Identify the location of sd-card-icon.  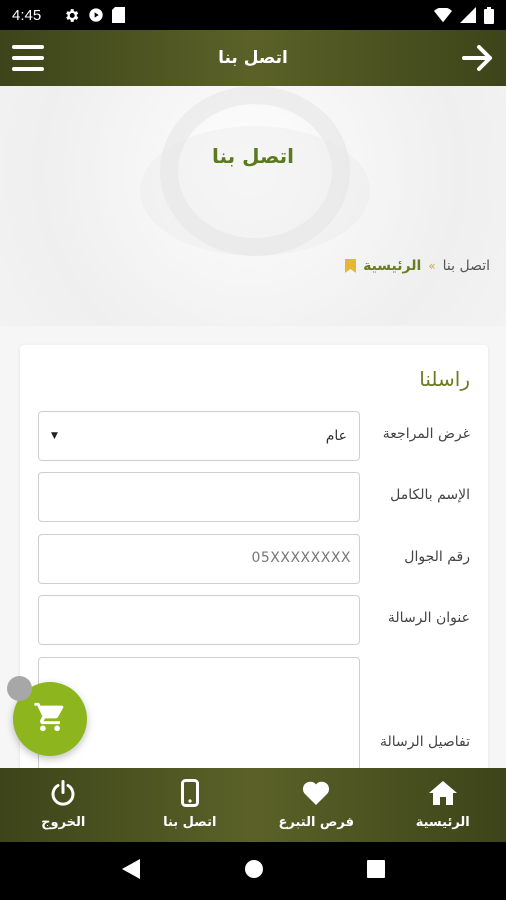
(119, 15).